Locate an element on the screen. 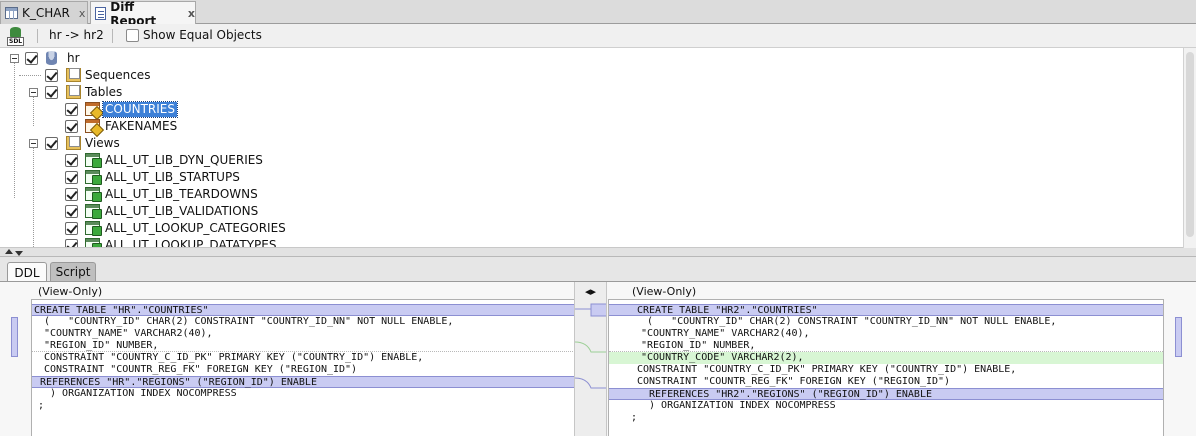  tree-node-view: ALL_UT_LIB_VALIDATIONS is located at coordinates (181, 211).